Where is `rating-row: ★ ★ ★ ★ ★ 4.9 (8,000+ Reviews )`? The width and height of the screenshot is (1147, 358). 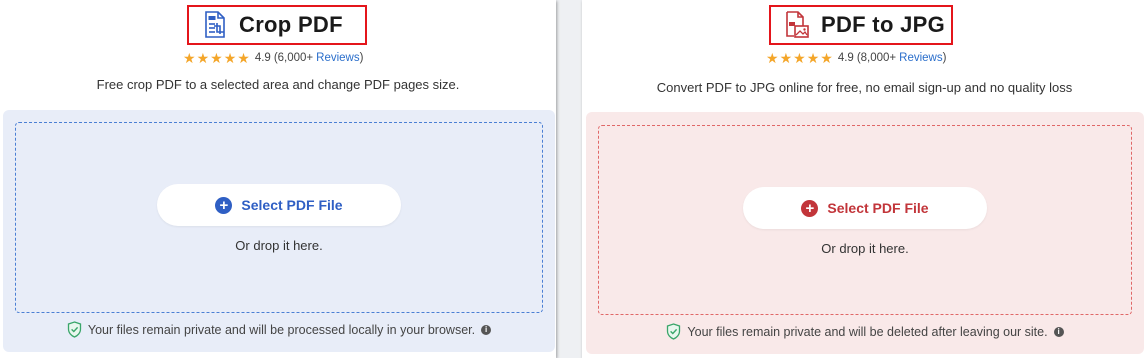 rating-row: ★ ★ ★ ★ ★ 4.9 (8,000+ Reviews ) is located at coordinates (856, 58).